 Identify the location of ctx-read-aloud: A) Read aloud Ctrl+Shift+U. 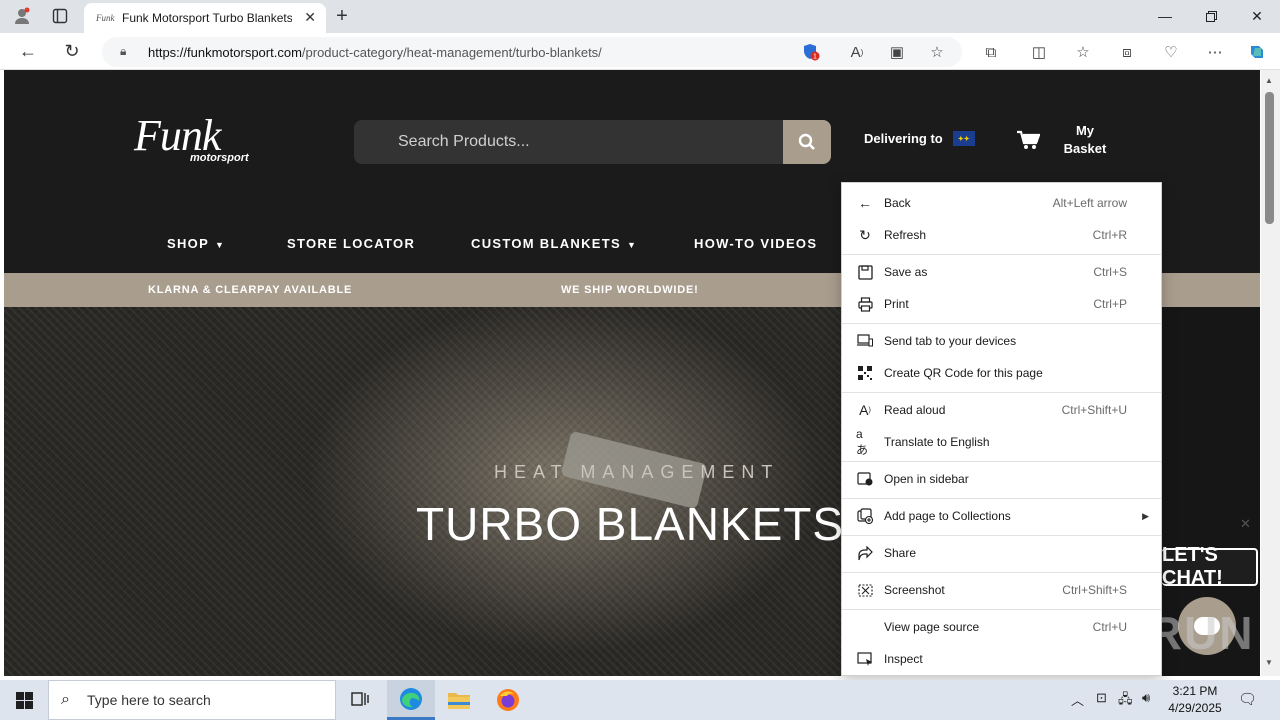
(1001, 410).